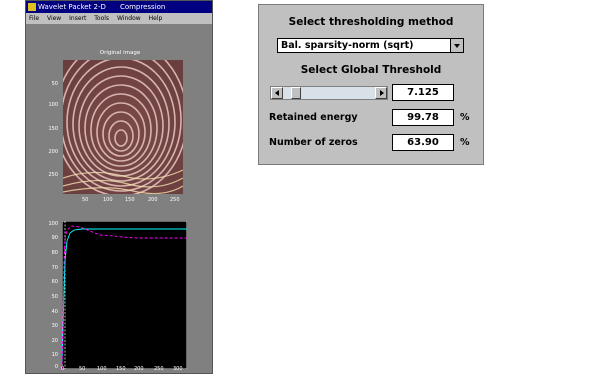  What do you see at coordinates (85, 200) in the screenshot?
I see `image-xtick: 50` at bounding box center [85, 200].